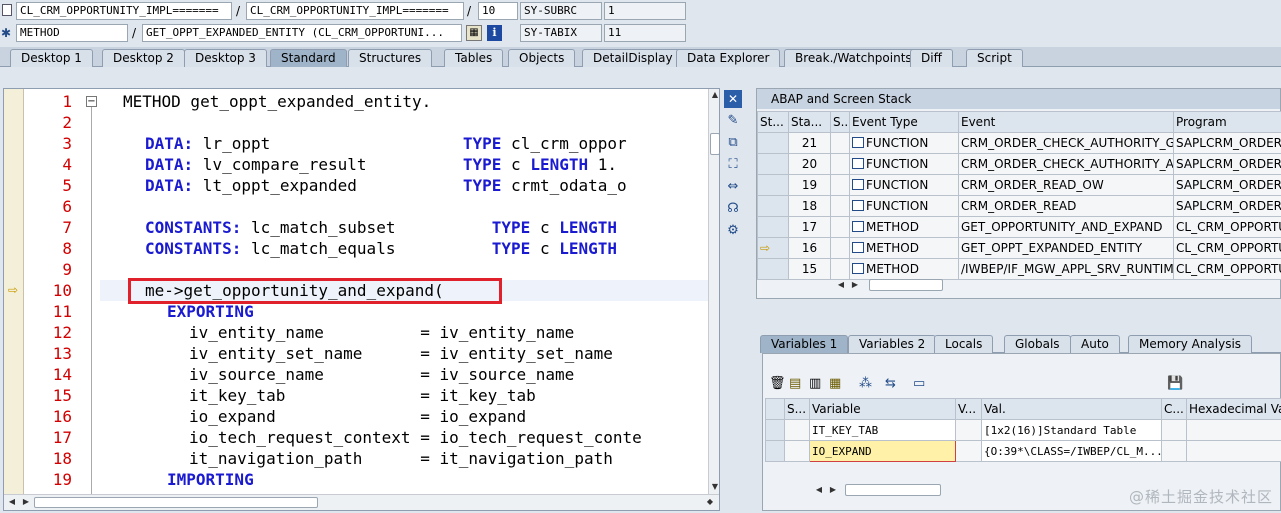 Image resolution: width=1281 pixels, height=513 pixels. What do you see at coordinates (355, 11) in the screenshot?
I see `include-field: CL_CRM_OPPORTUNITY_IMPL=======` at bounding box center [355, 11].